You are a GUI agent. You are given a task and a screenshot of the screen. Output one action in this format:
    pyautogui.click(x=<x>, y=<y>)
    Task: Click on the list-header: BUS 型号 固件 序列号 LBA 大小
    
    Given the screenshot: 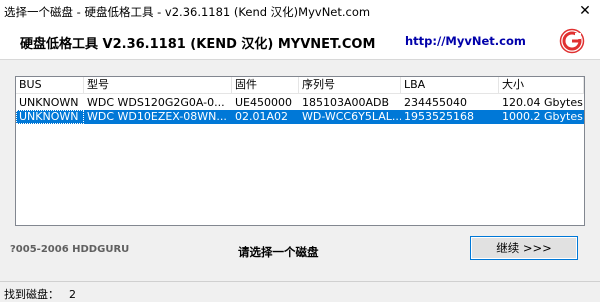 What is the action you would take?
    pyautogui.click(x=300, y=85)
    